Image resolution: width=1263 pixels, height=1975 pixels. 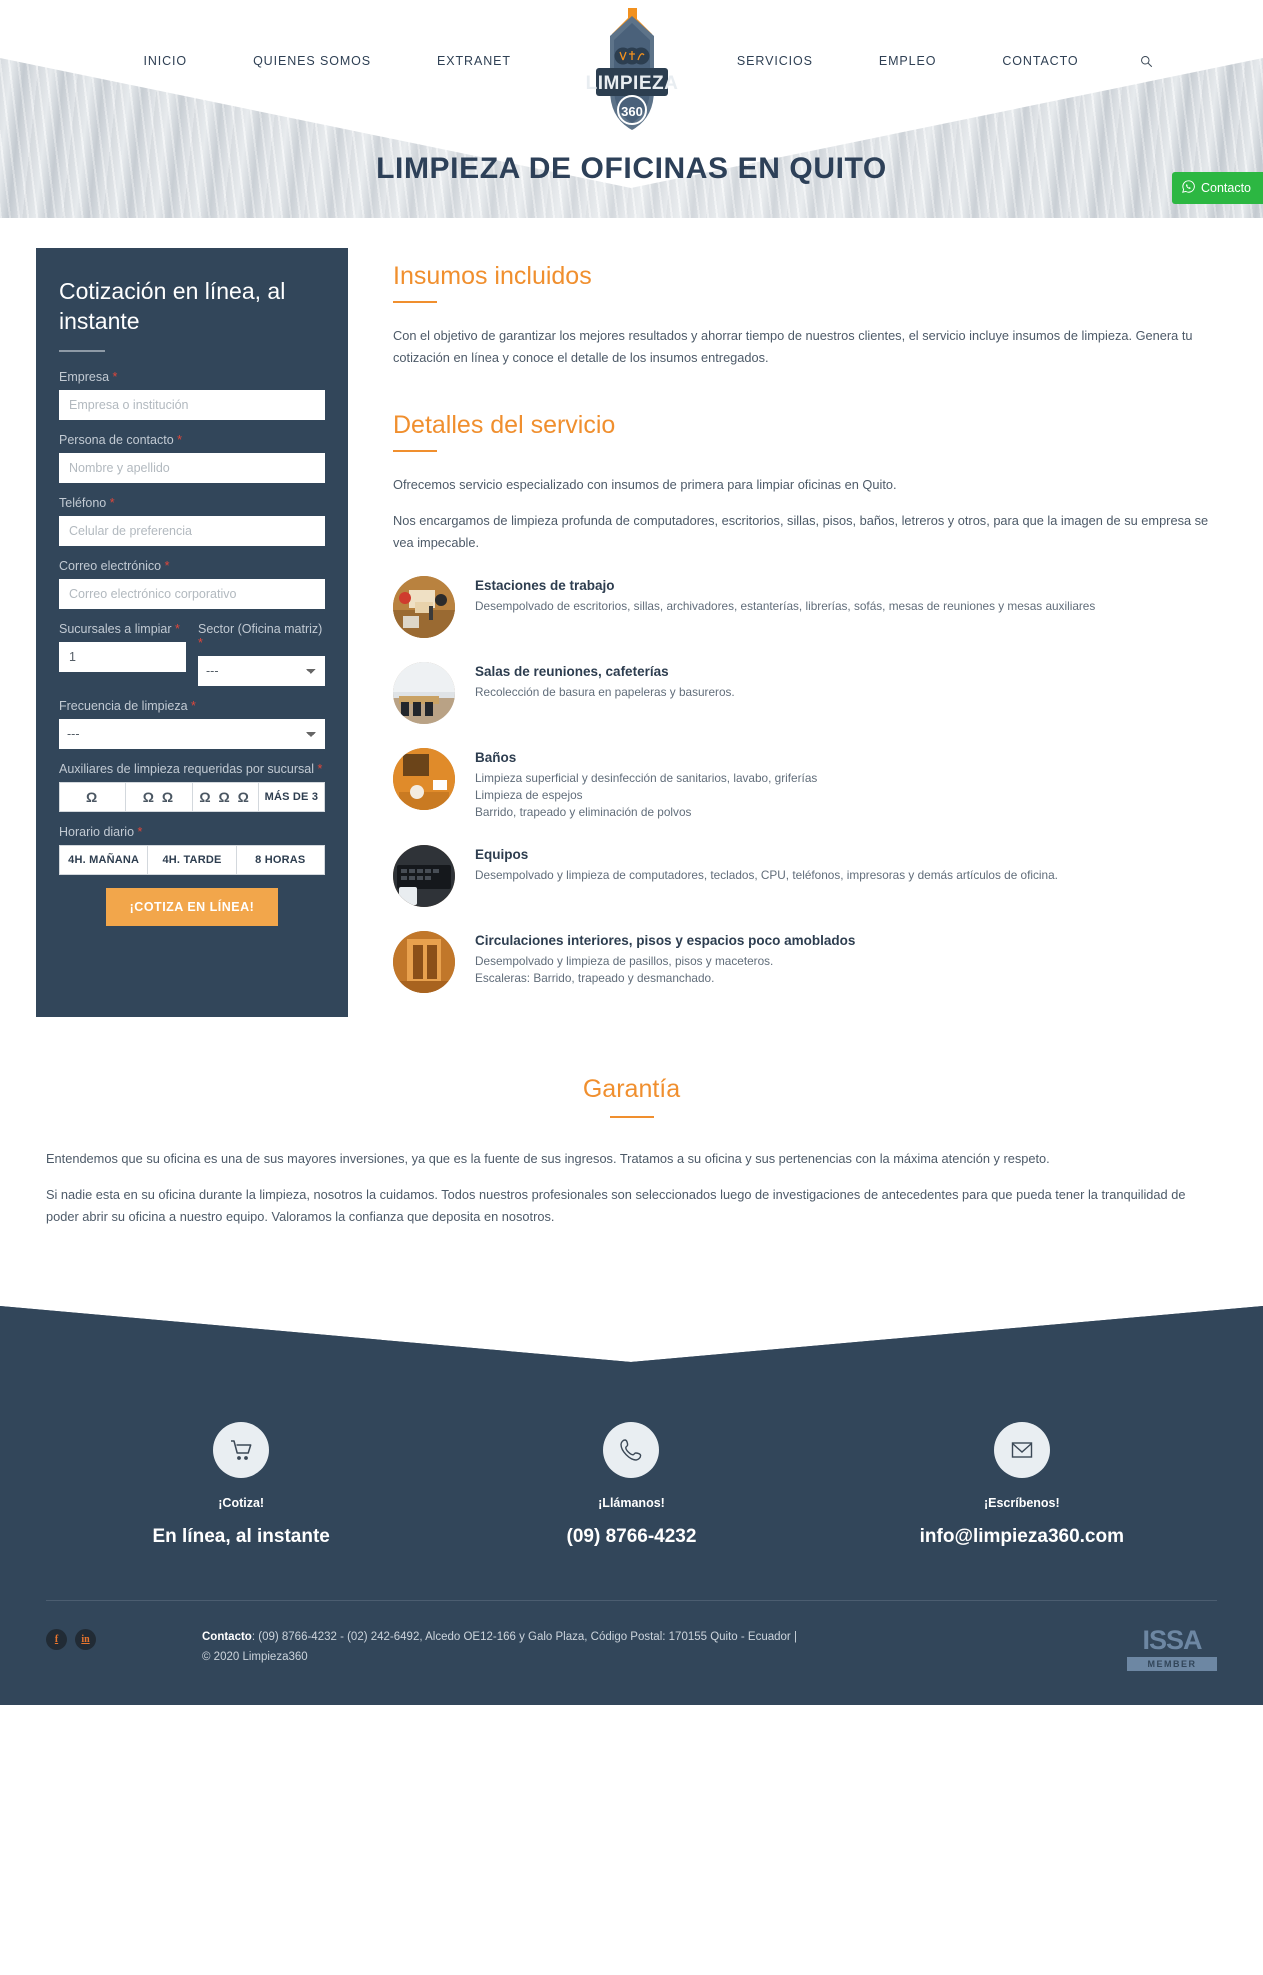 I want to click on sucursales-label: Sucursales a limpiar *, so click(x=122, y=629).